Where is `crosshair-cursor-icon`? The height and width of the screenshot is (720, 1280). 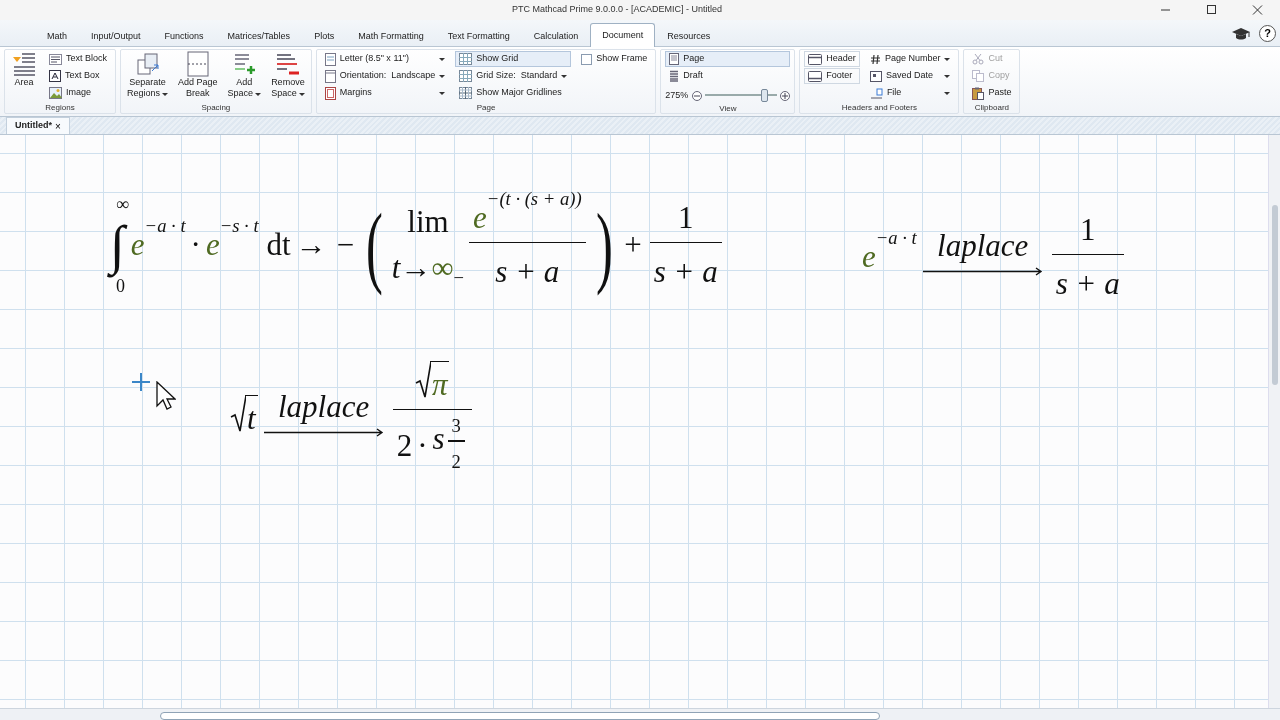
crosshair-cursor-icon is located at coordinates (141, 382).